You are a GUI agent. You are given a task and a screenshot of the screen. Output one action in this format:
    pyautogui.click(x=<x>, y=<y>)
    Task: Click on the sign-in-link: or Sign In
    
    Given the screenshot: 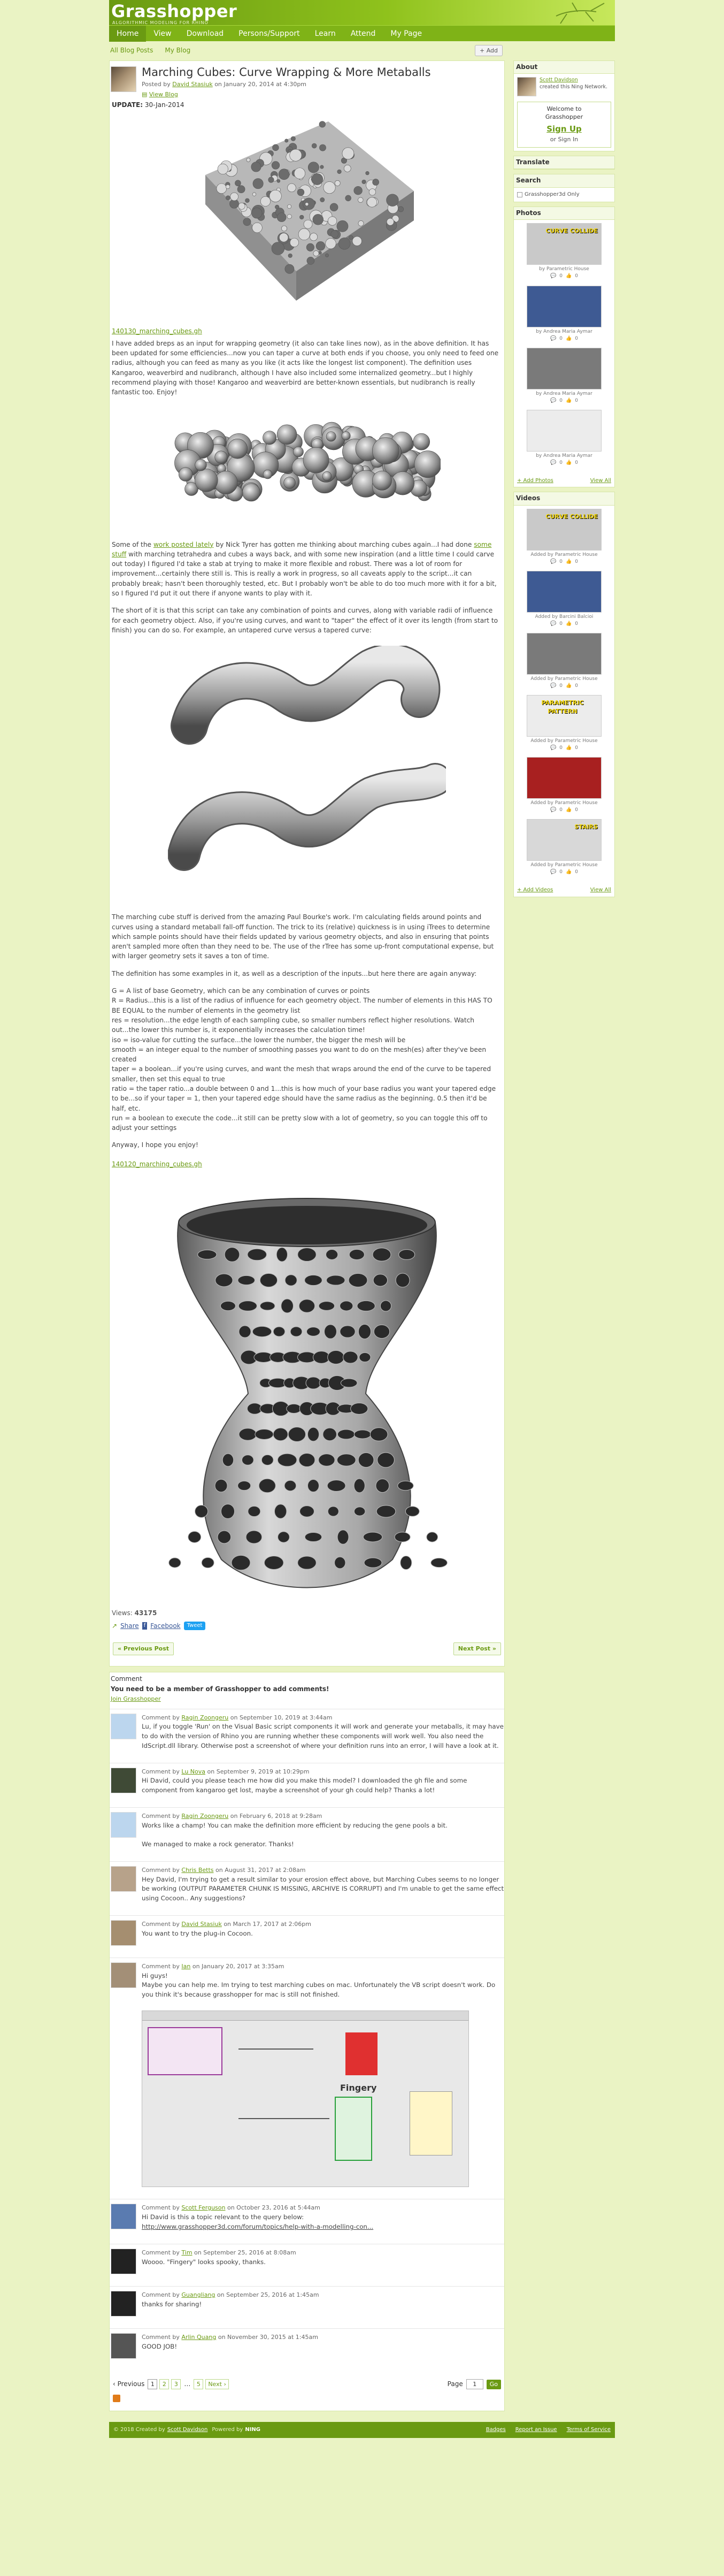 What is the action you would take?
    pyautogui.click(x=564, y=139)
    